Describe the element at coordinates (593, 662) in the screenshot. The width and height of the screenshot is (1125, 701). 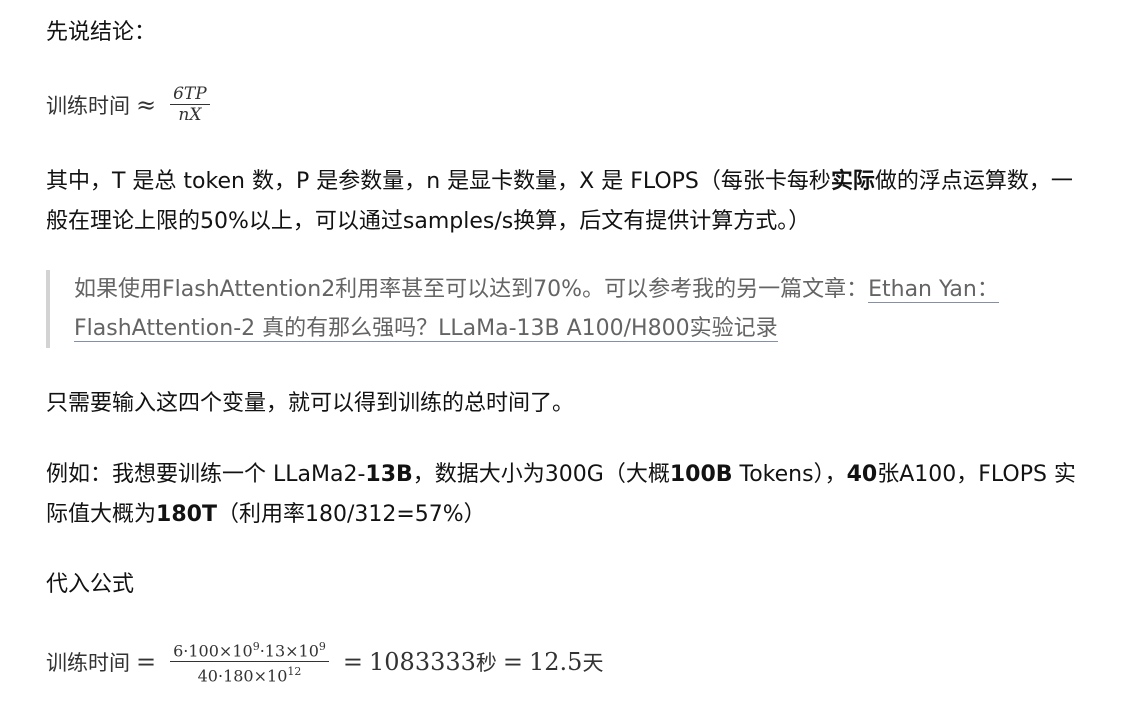
I see `days-unit: 天` at that location.